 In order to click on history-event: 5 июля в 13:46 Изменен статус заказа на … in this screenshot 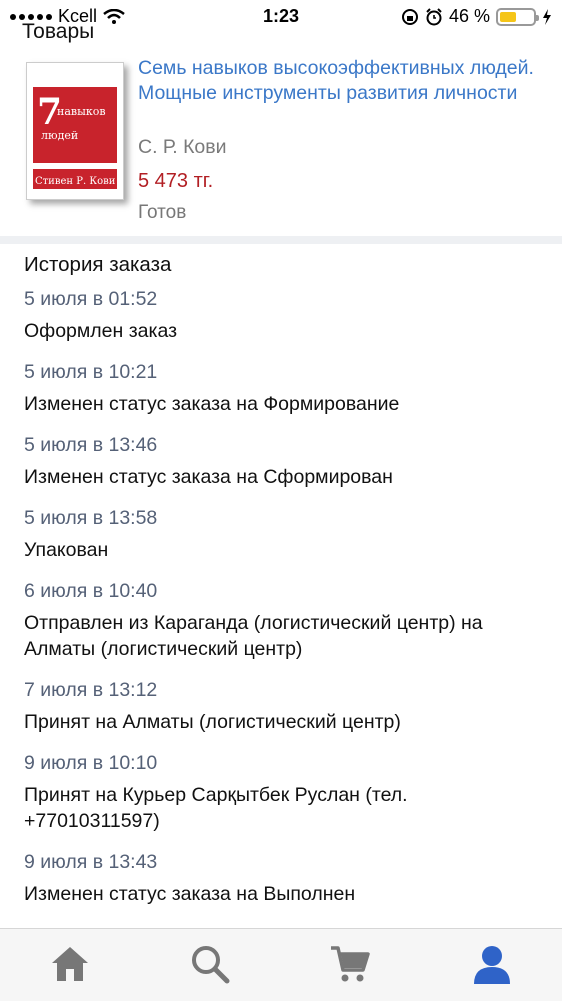, I will do `click(284, 461)`.